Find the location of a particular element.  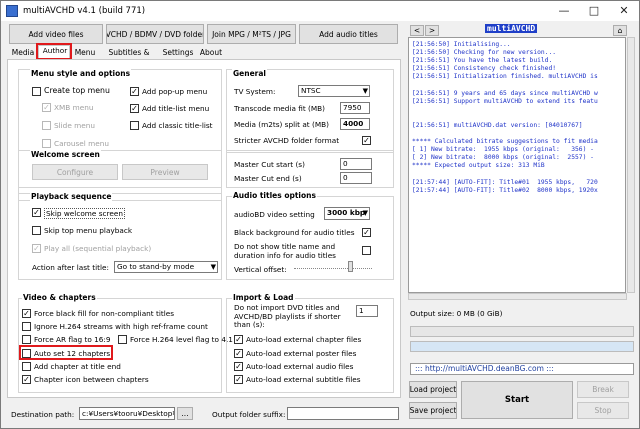

import-load-title: Import & Load is located at coordinates (263, 297).